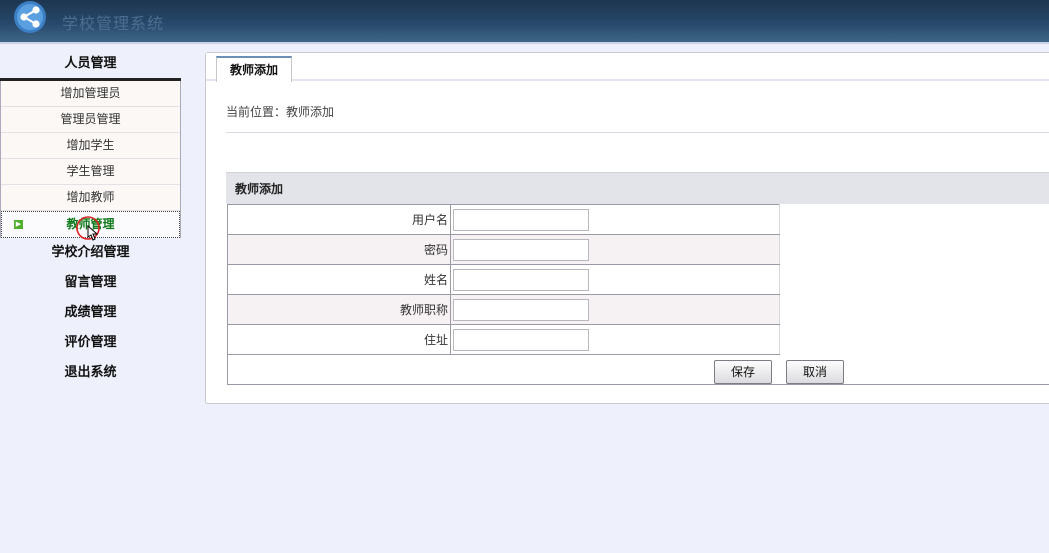 The width and height of the screenshot is (1049, 553). I want to click on form-row-password: 密码, so click(503, 249).